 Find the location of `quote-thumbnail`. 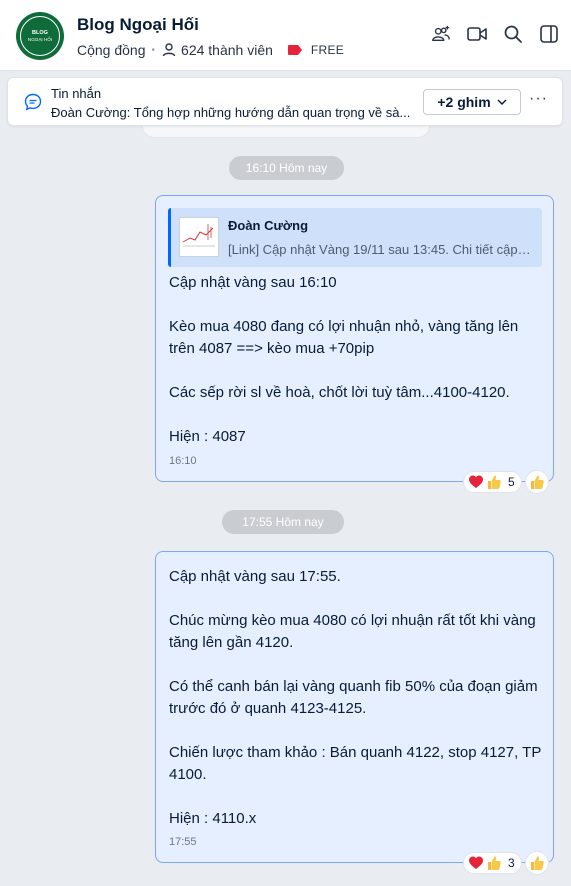

quote-thumbnail is located at coordinates (199, 237).